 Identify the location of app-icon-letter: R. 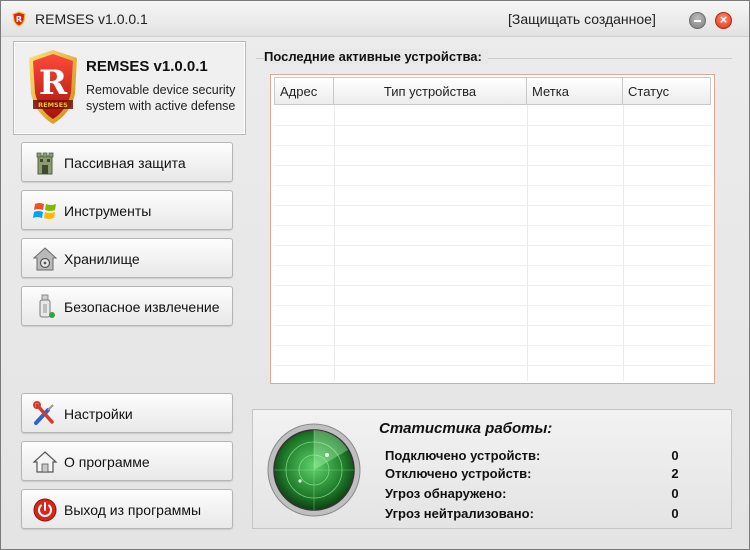
(19, 19).